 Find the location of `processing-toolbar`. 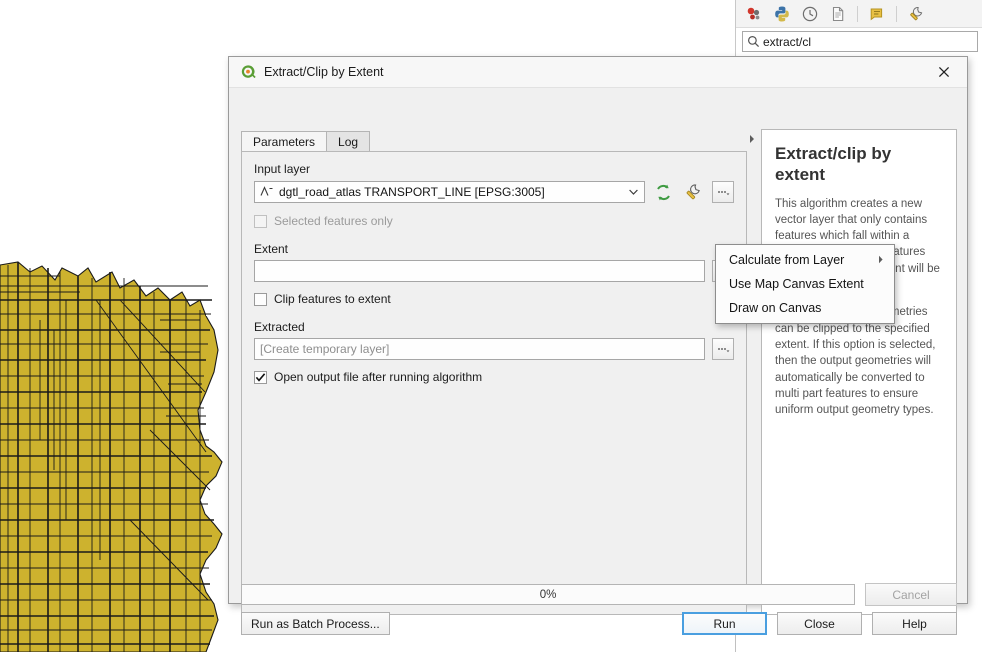

processing-toolbar is located at coordinates (859, 14).